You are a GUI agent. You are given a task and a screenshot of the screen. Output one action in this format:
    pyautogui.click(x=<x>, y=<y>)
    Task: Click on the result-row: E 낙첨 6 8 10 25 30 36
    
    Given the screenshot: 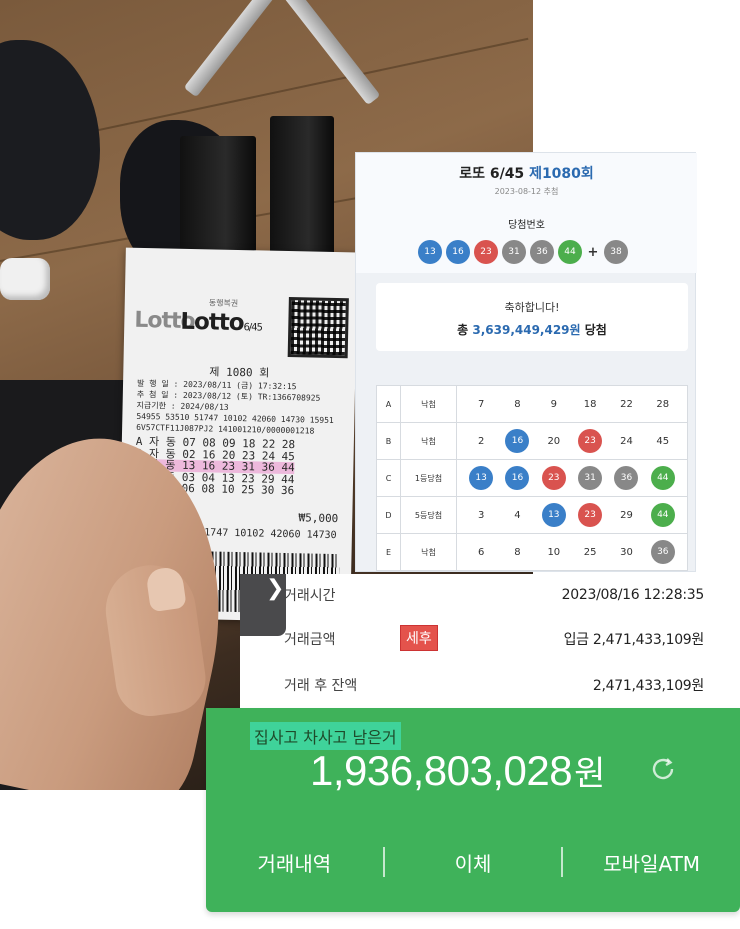 What is the action you would take?
    pyautogui.click(x=532, y=552)
    